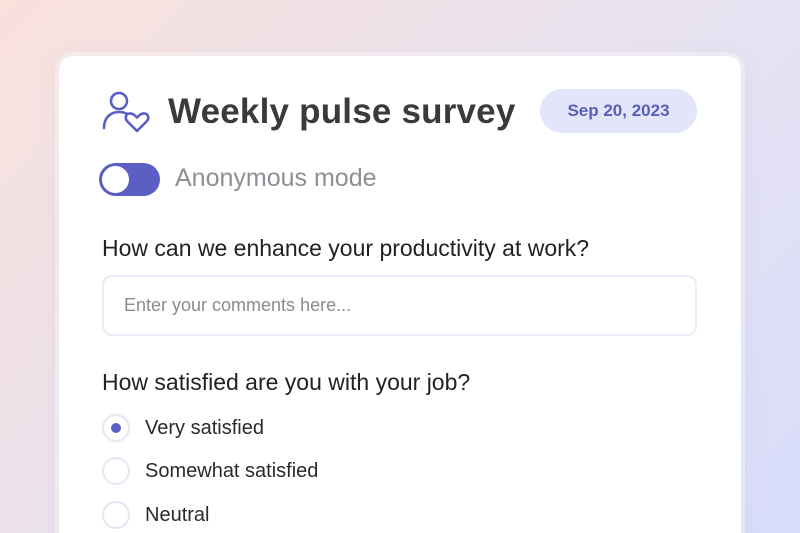 The height and width of the screenshot is (533, 800). What do you see at coordinates (342, 111) in the screenshot?
I see `survey-title: Weekly pulse survey` at bounding box center [342, 111].